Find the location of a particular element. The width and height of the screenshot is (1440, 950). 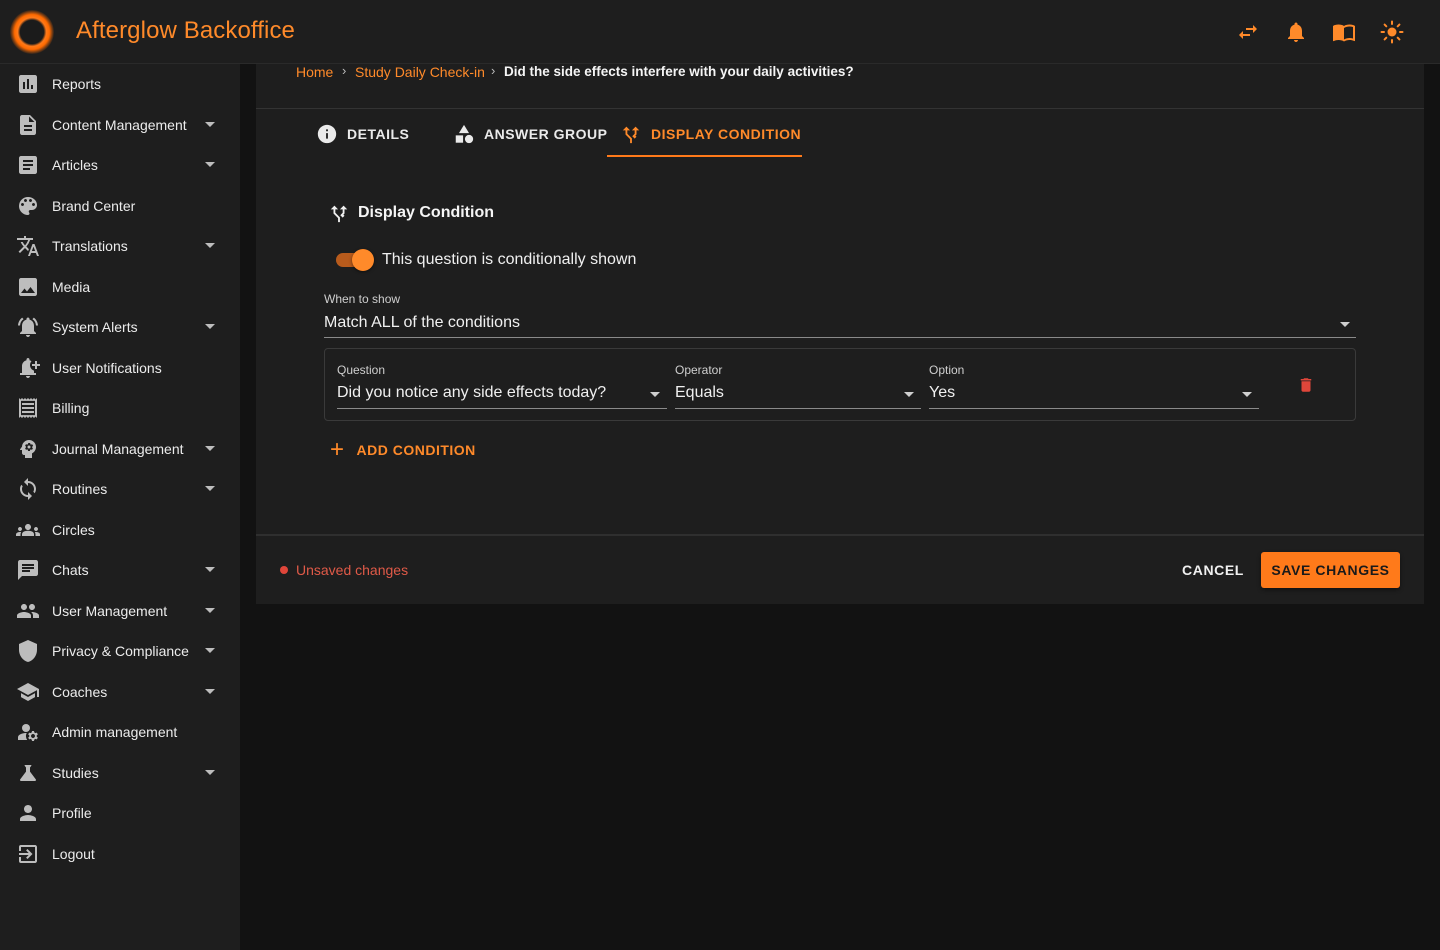

sidebar-item-brand-center: Brand Center is located at coordinates (120, 206).